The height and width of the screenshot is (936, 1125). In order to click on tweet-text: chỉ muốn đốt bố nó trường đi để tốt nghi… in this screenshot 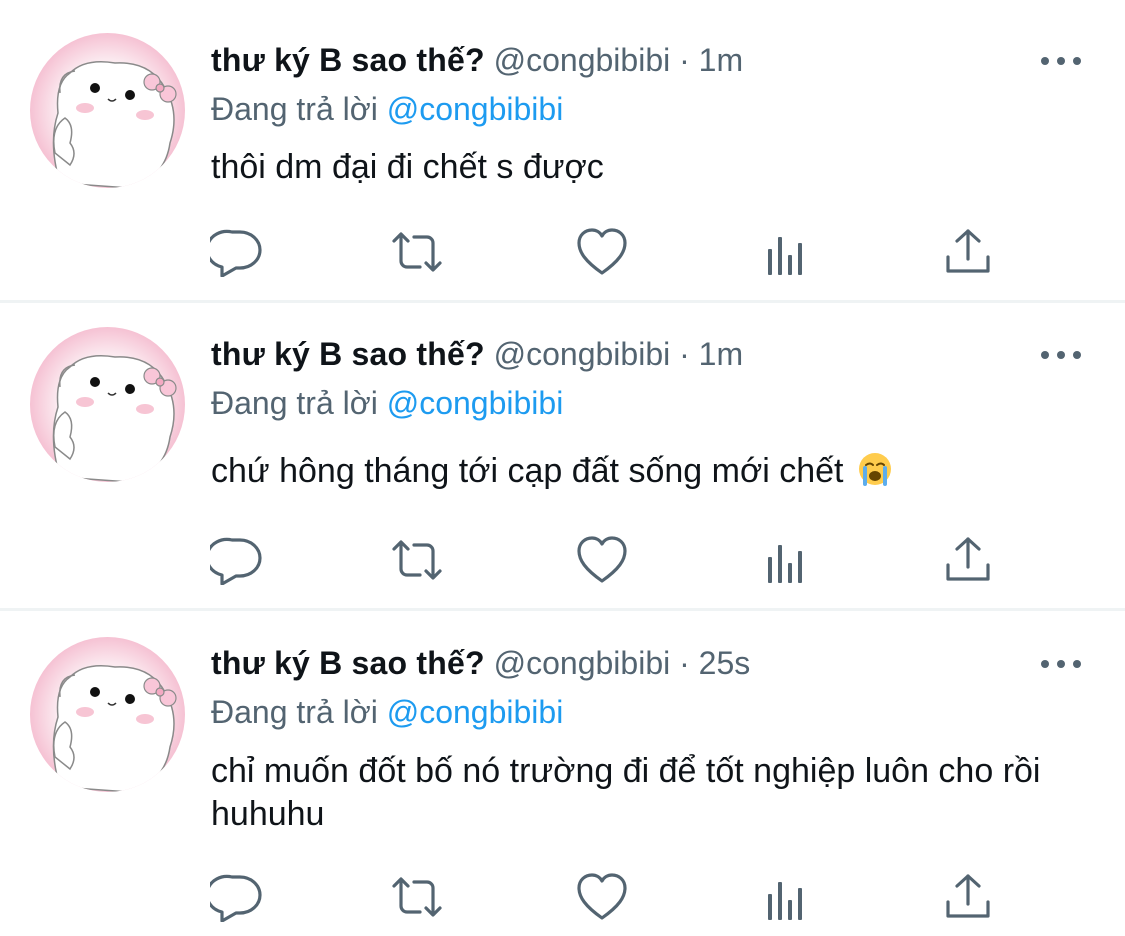, I will do `click(626, 792)`.